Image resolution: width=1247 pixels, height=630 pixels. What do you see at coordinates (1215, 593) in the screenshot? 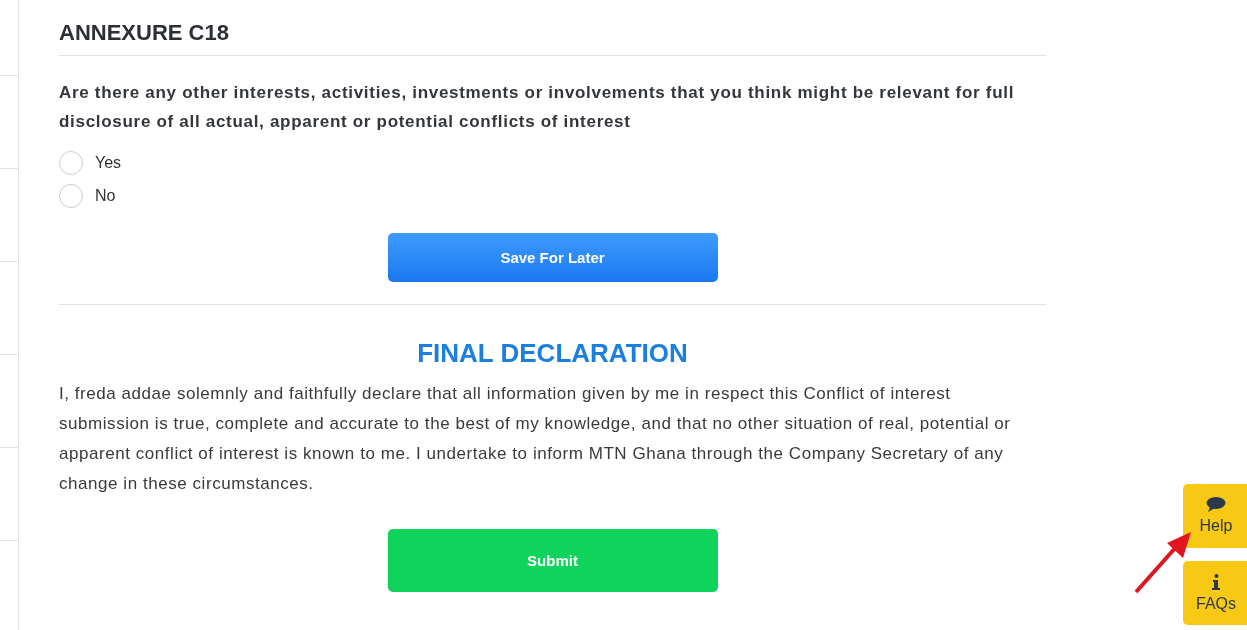
I see `faq-tab: FAQs` at bounding box center [1215, 593].